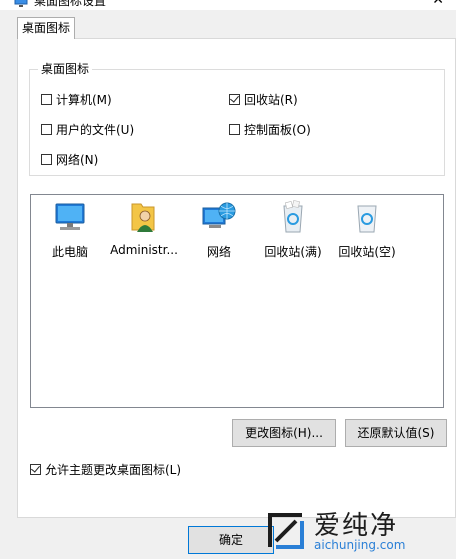 The width and height of the screenshot is (456, 559). Describe the element at coordinates (70, 216) in the screenshot. I see `computer-icon` at that location.